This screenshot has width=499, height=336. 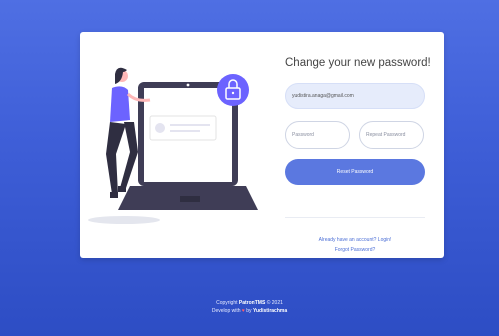 What do you see at coordinates (355, 217) in the screenshot?
I see `divider` at bounding box center [355, 217].